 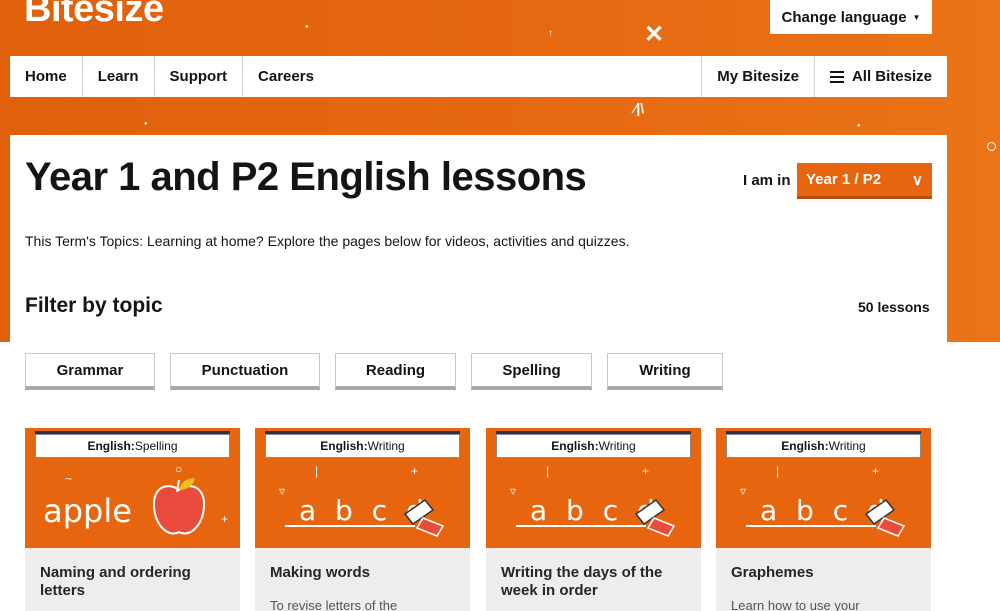 I want to click on year-select: Year 1 / P2 ∨, so click(x=864, y=181).